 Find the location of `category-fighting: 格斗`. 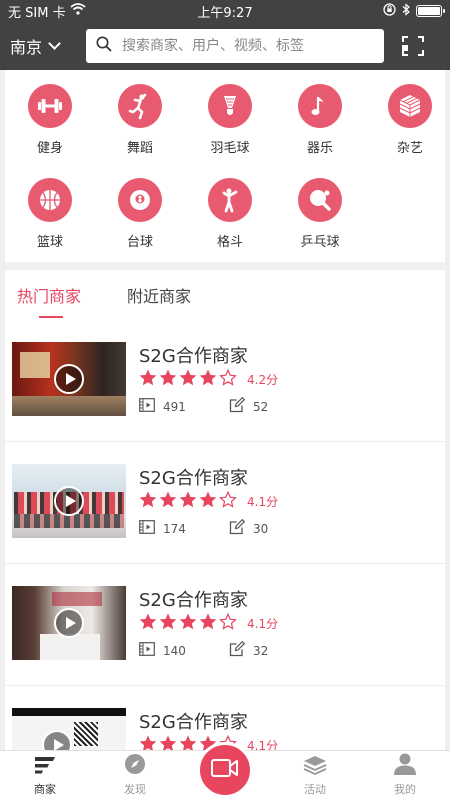

category-fighting: 格斗 is located at coordinates (230, 214).